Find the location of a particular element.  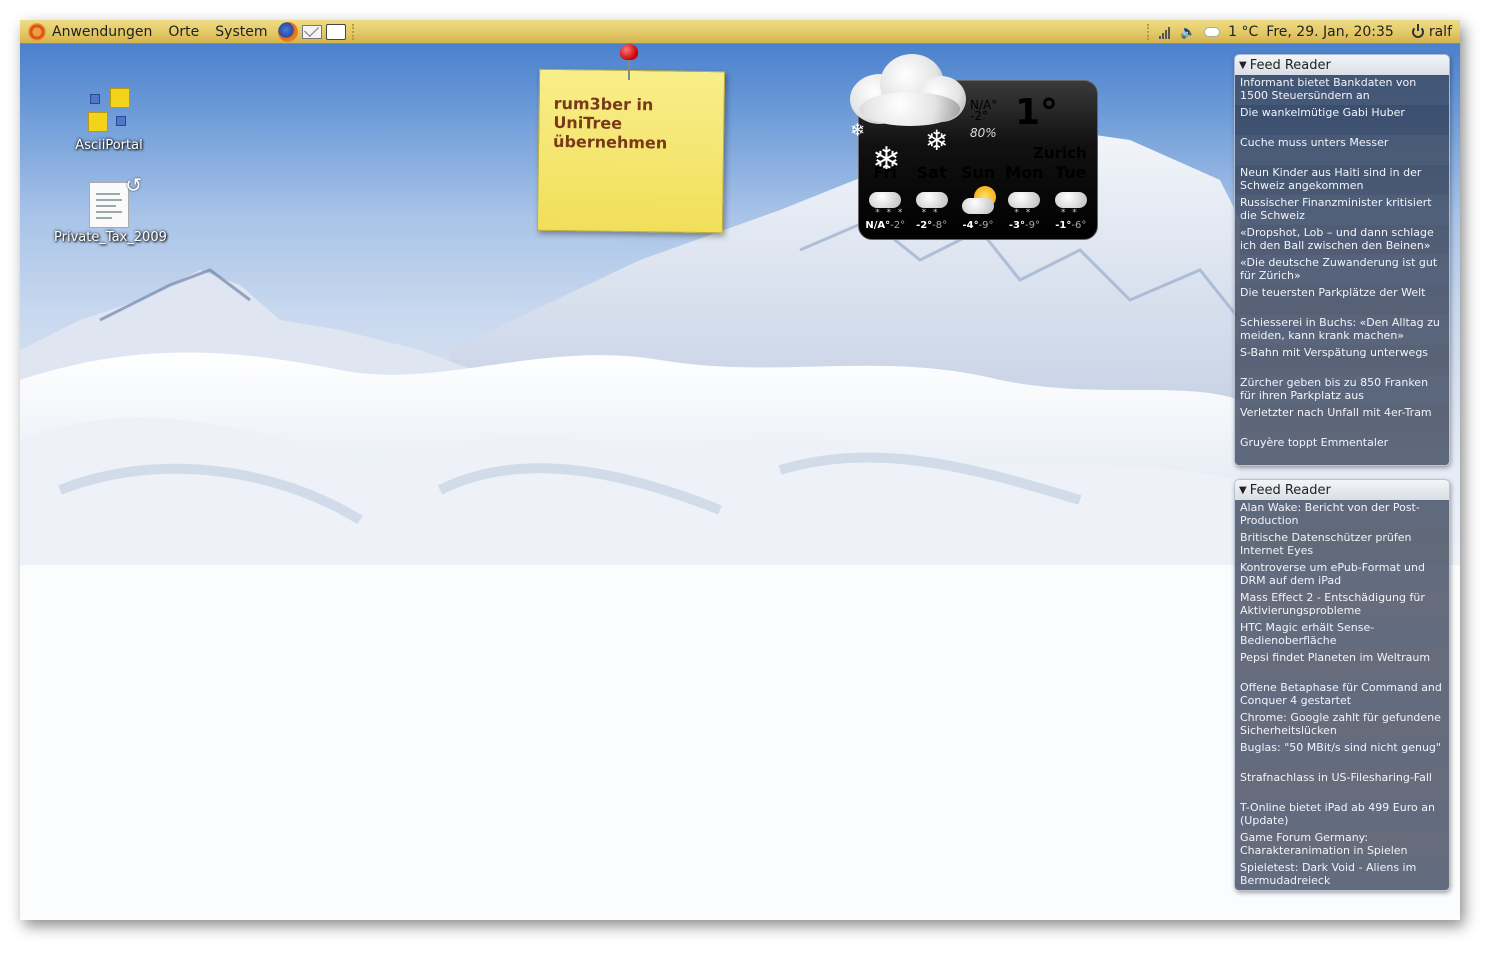

network-signal-icon is located at coordinates (1164, 32).